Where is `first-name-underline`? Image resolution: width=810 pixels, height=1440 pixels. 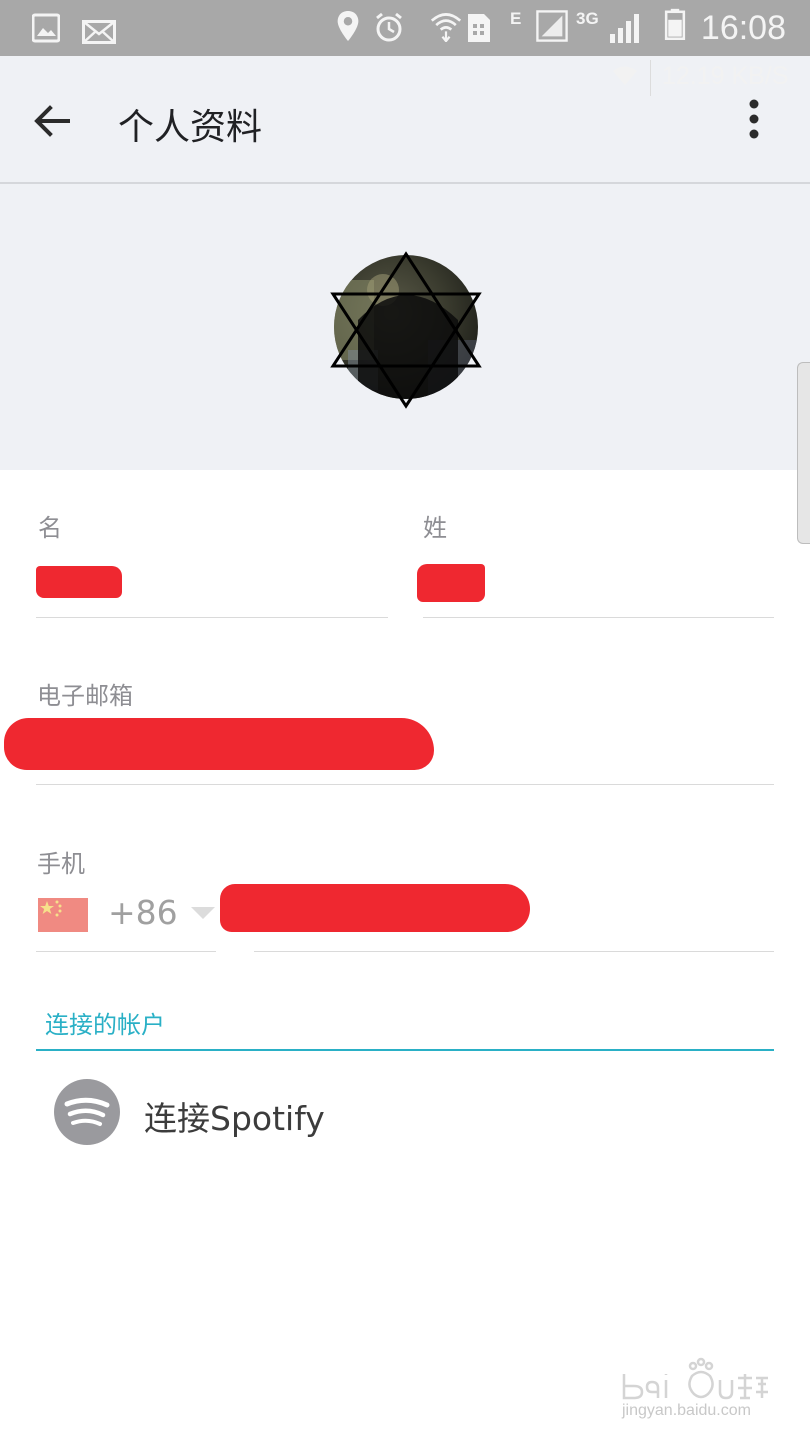 first-name-underline is located at coordinates (212, 617).